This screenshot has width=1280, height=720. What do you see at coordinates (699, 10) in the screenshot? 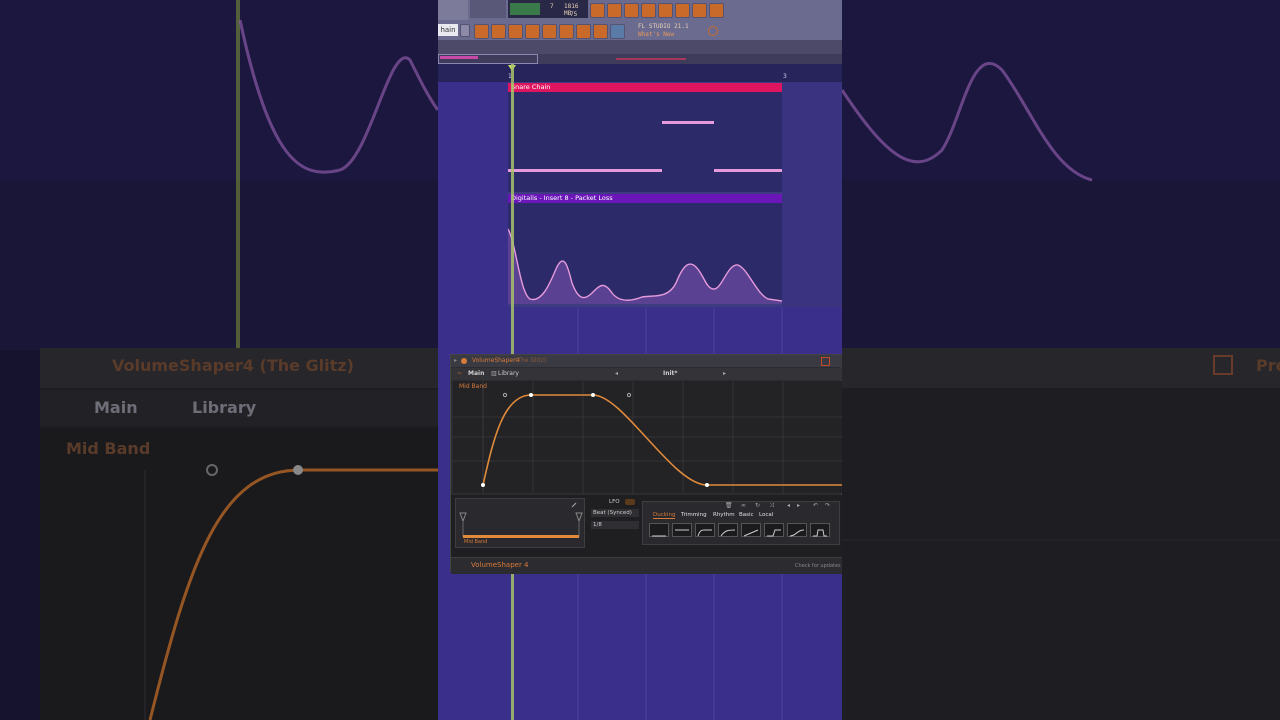
I see `blend-notes-icon` at bounding box center [699, 10].